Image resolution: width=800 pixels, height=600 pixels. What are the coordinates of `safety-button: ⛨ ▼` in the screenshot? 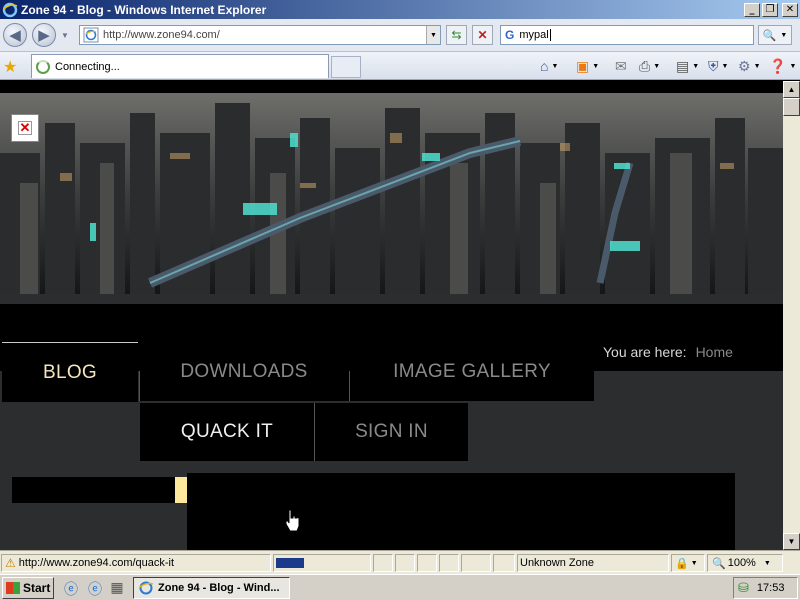 It's located at (718, 66).